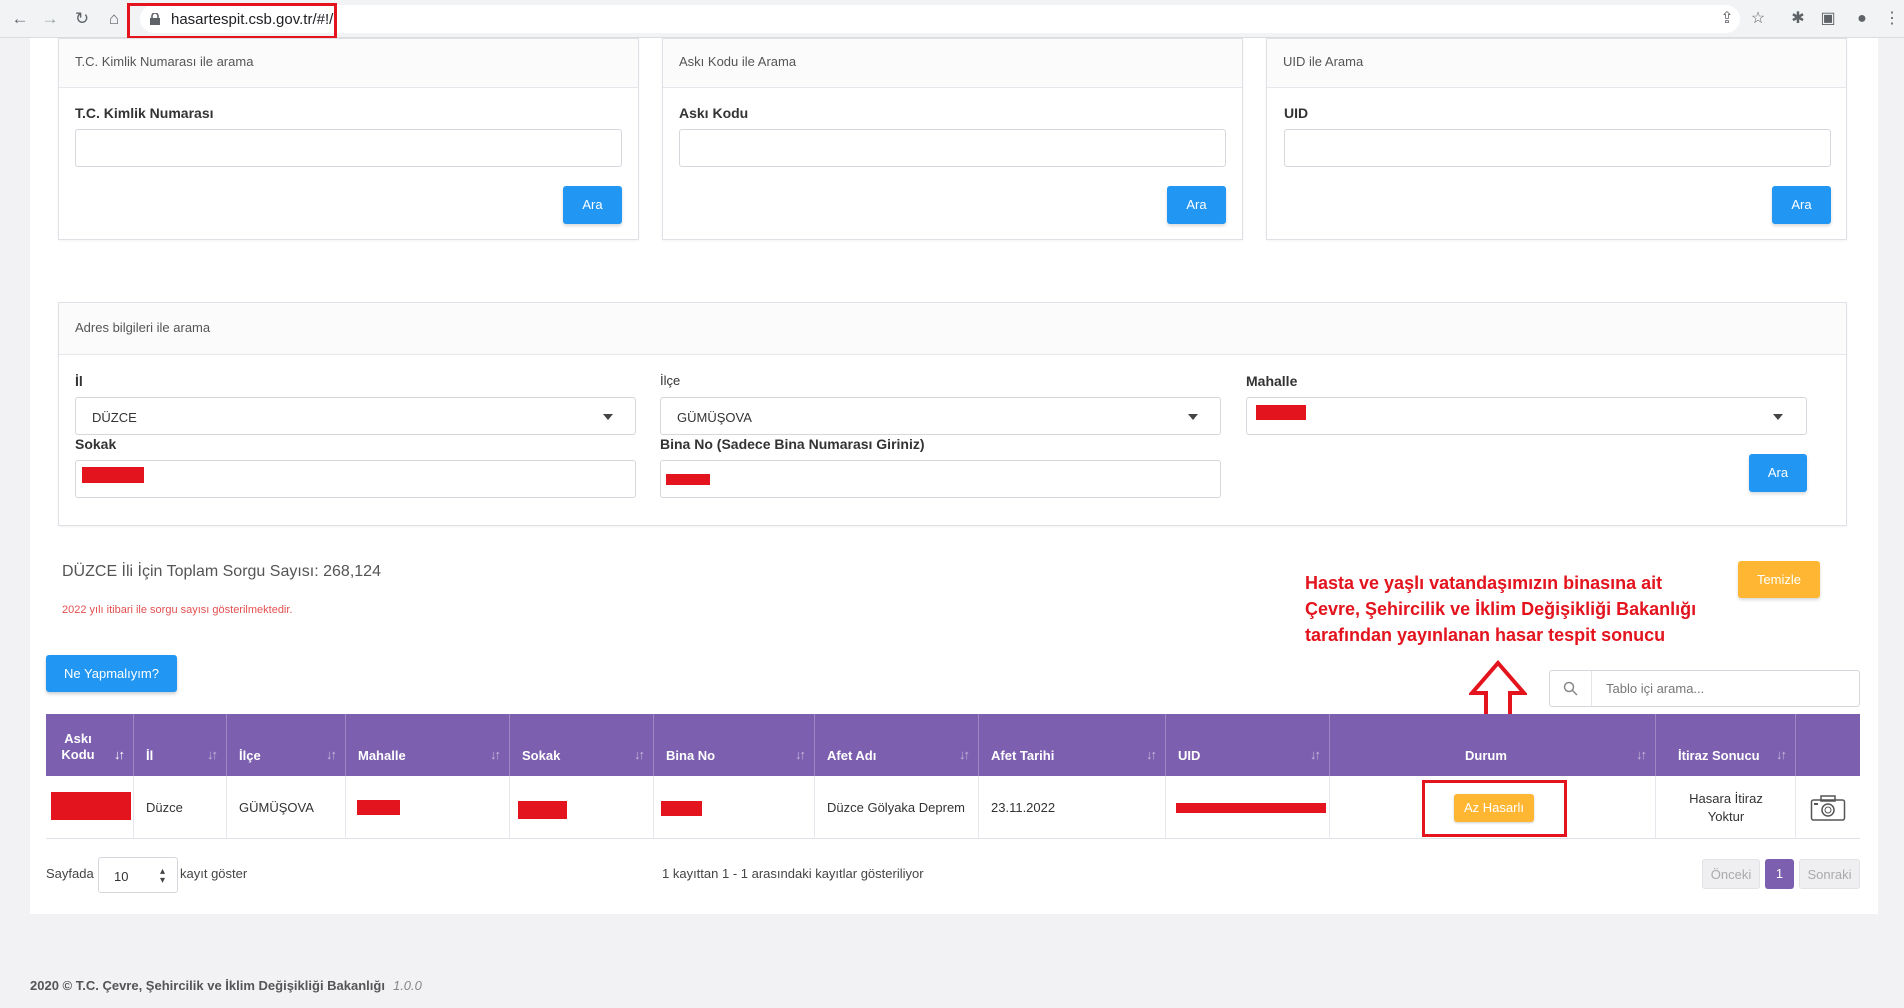  What do you see at coordinates (1726, 816) in the screenshot?
I see `itiraz-line: Yoktur` at bounding box center [1726, 816].